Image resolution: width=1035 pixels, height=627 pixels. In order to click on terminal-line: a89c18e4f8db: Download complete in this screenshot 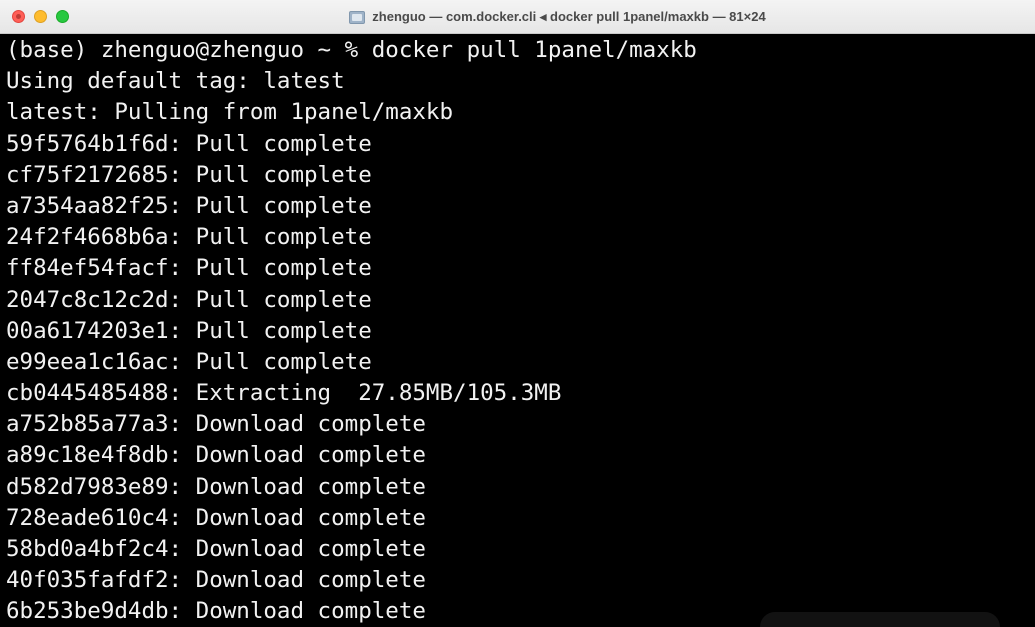, I will do `click(216, 455)`.